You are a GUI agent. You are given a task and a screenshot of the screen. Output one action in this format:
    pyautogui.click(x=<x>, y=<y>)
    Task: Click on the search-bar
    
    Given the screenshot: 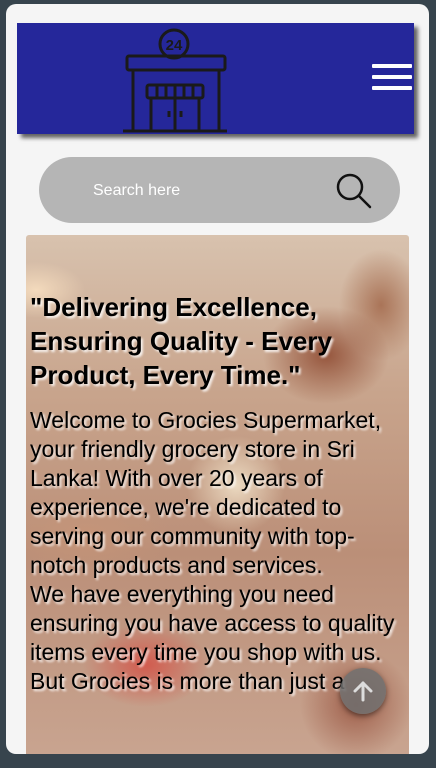 What is the action you would take?
    pyautogui.click(x=219, y=190)
    